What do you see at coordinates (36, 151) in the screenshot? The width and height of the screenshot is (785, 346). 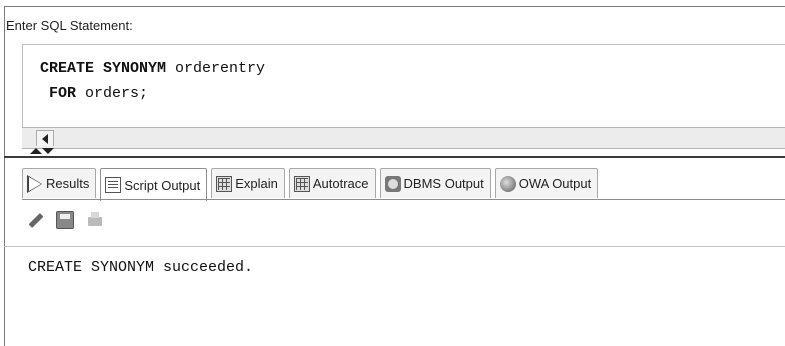 I see `splitter-up-icon` at bounding box center [36, 151].